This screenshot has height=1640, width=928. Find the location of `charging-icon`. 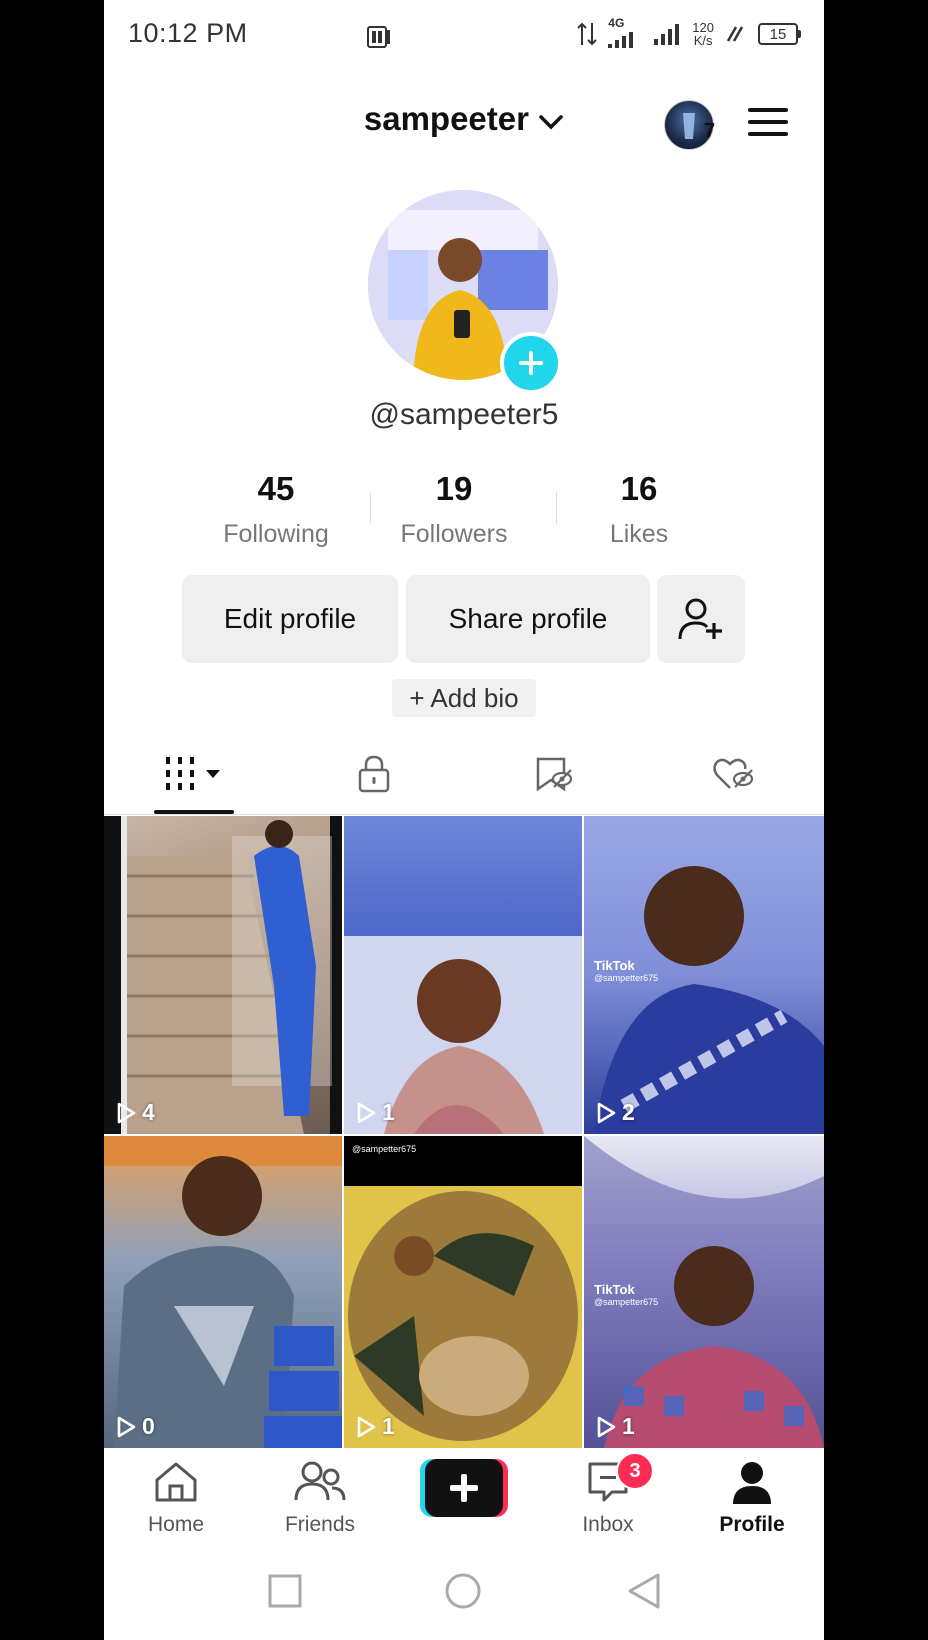

charging-icon is located at coordinates (735, 34).